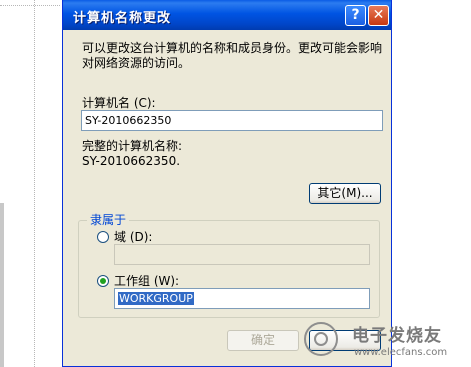 The image size is (471, 367). I want to click on background-dotted-line, so click(34, 183).